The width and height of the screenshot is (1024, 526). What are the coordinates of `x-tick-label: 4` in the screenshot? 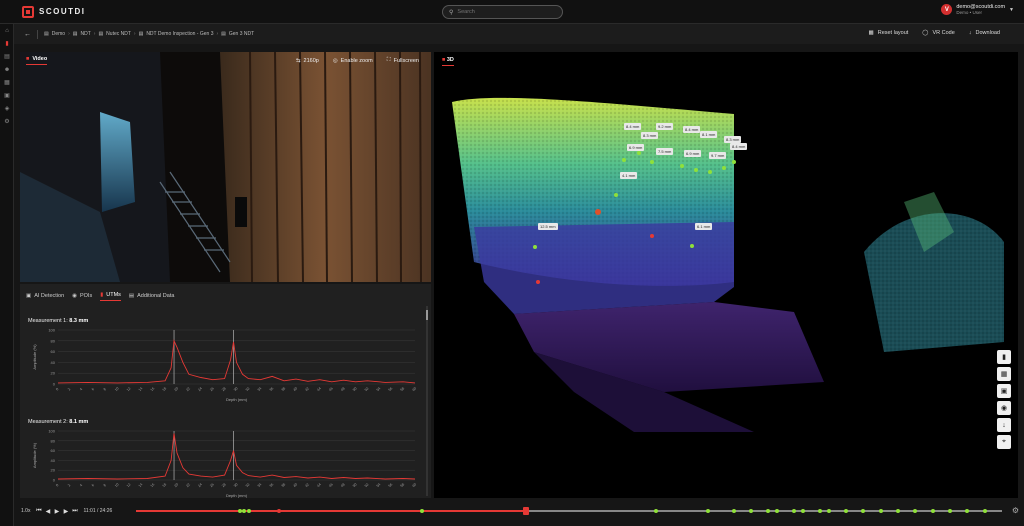 It's located at (81, 389).